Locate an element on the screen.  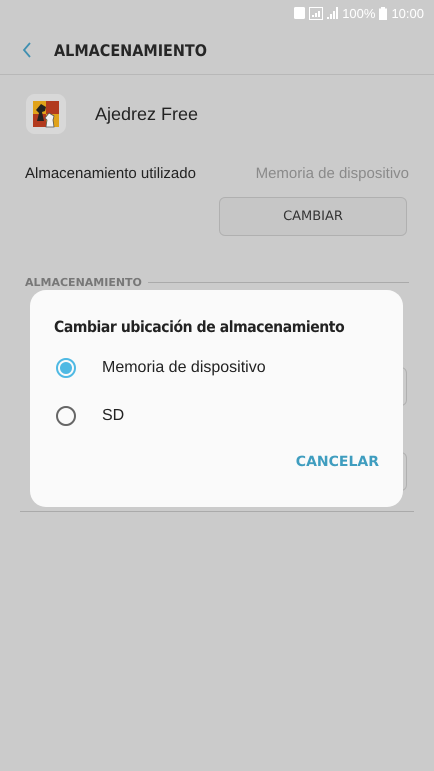
change-button: CAMBIAR is located at coordinates (313, 216).